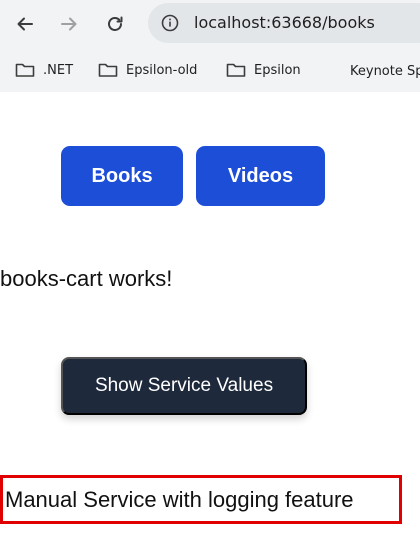  Describe the element at coordinates (162, 70) in the screenshot. I see `bookmark-label: Epsilon-old` at that location.